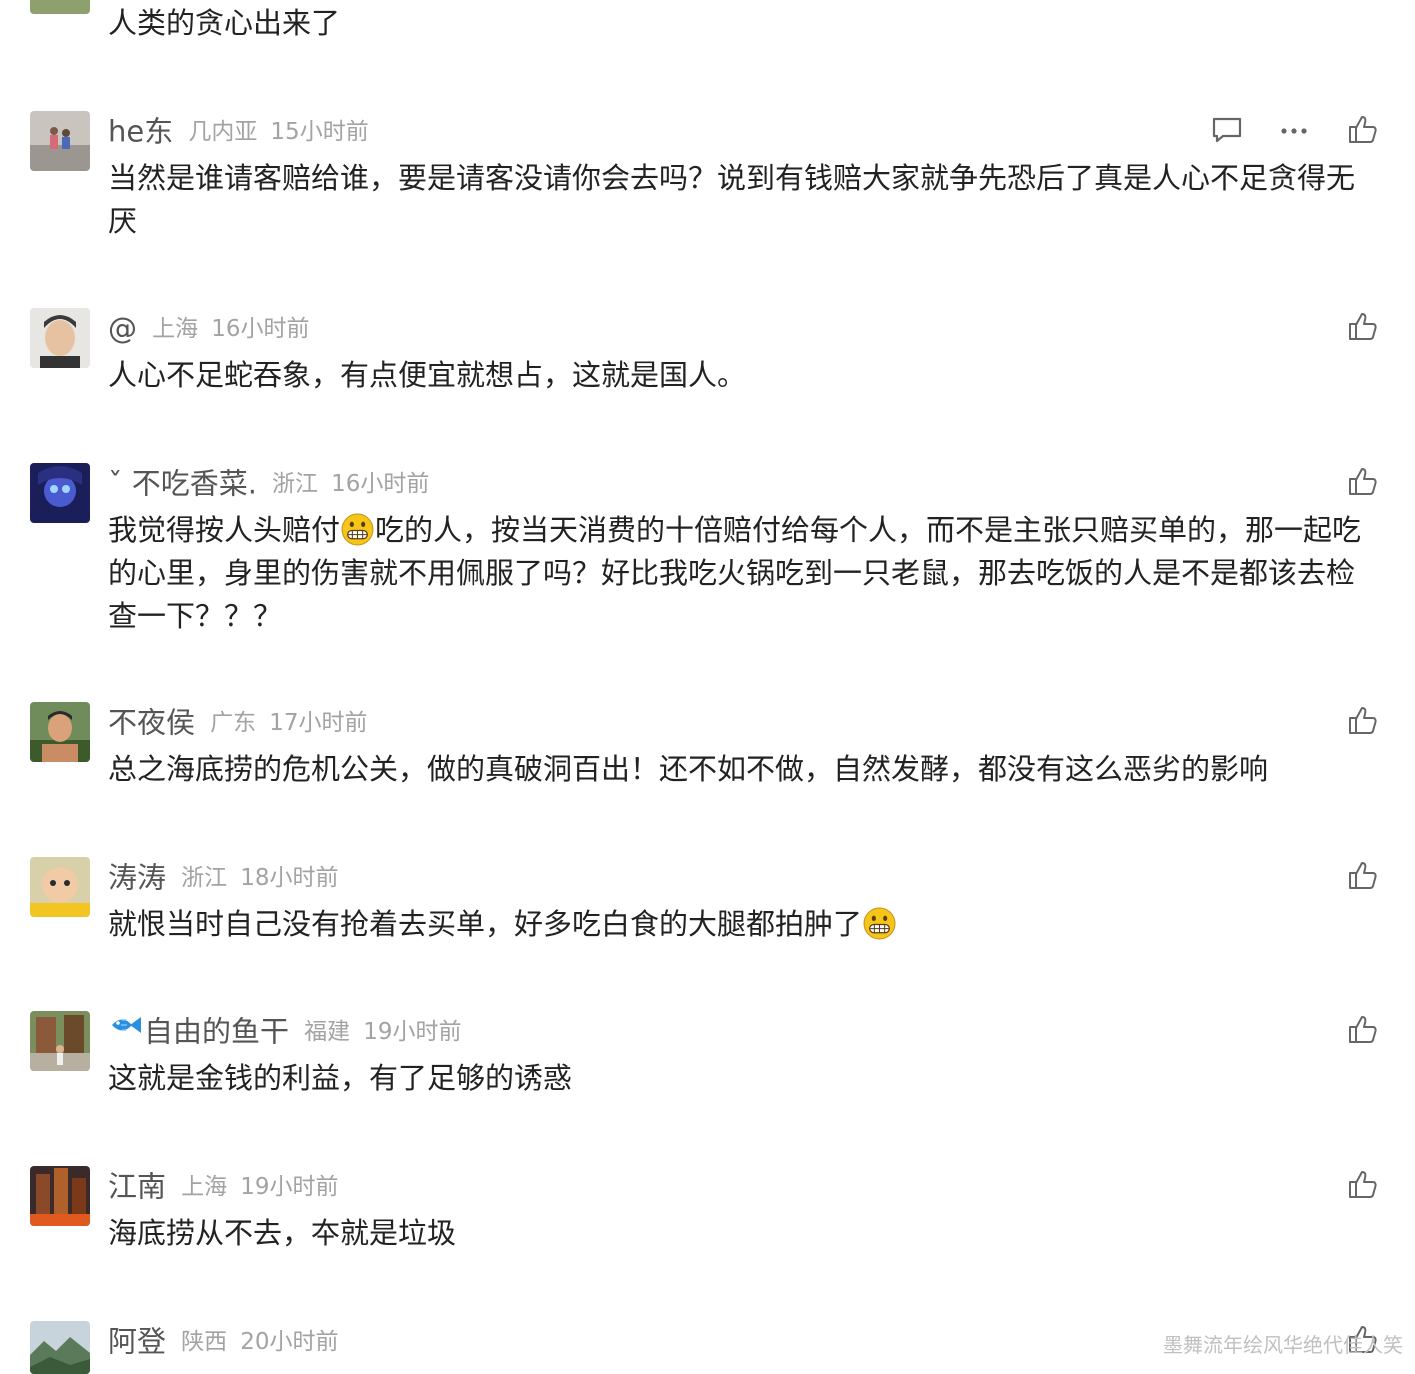  What do you see at coordinates (268, 483) in the screenshot?
I see `comment-meta: ˇ 不吃香菜. 浙江 16小时前` at bounding box center [268, 483].